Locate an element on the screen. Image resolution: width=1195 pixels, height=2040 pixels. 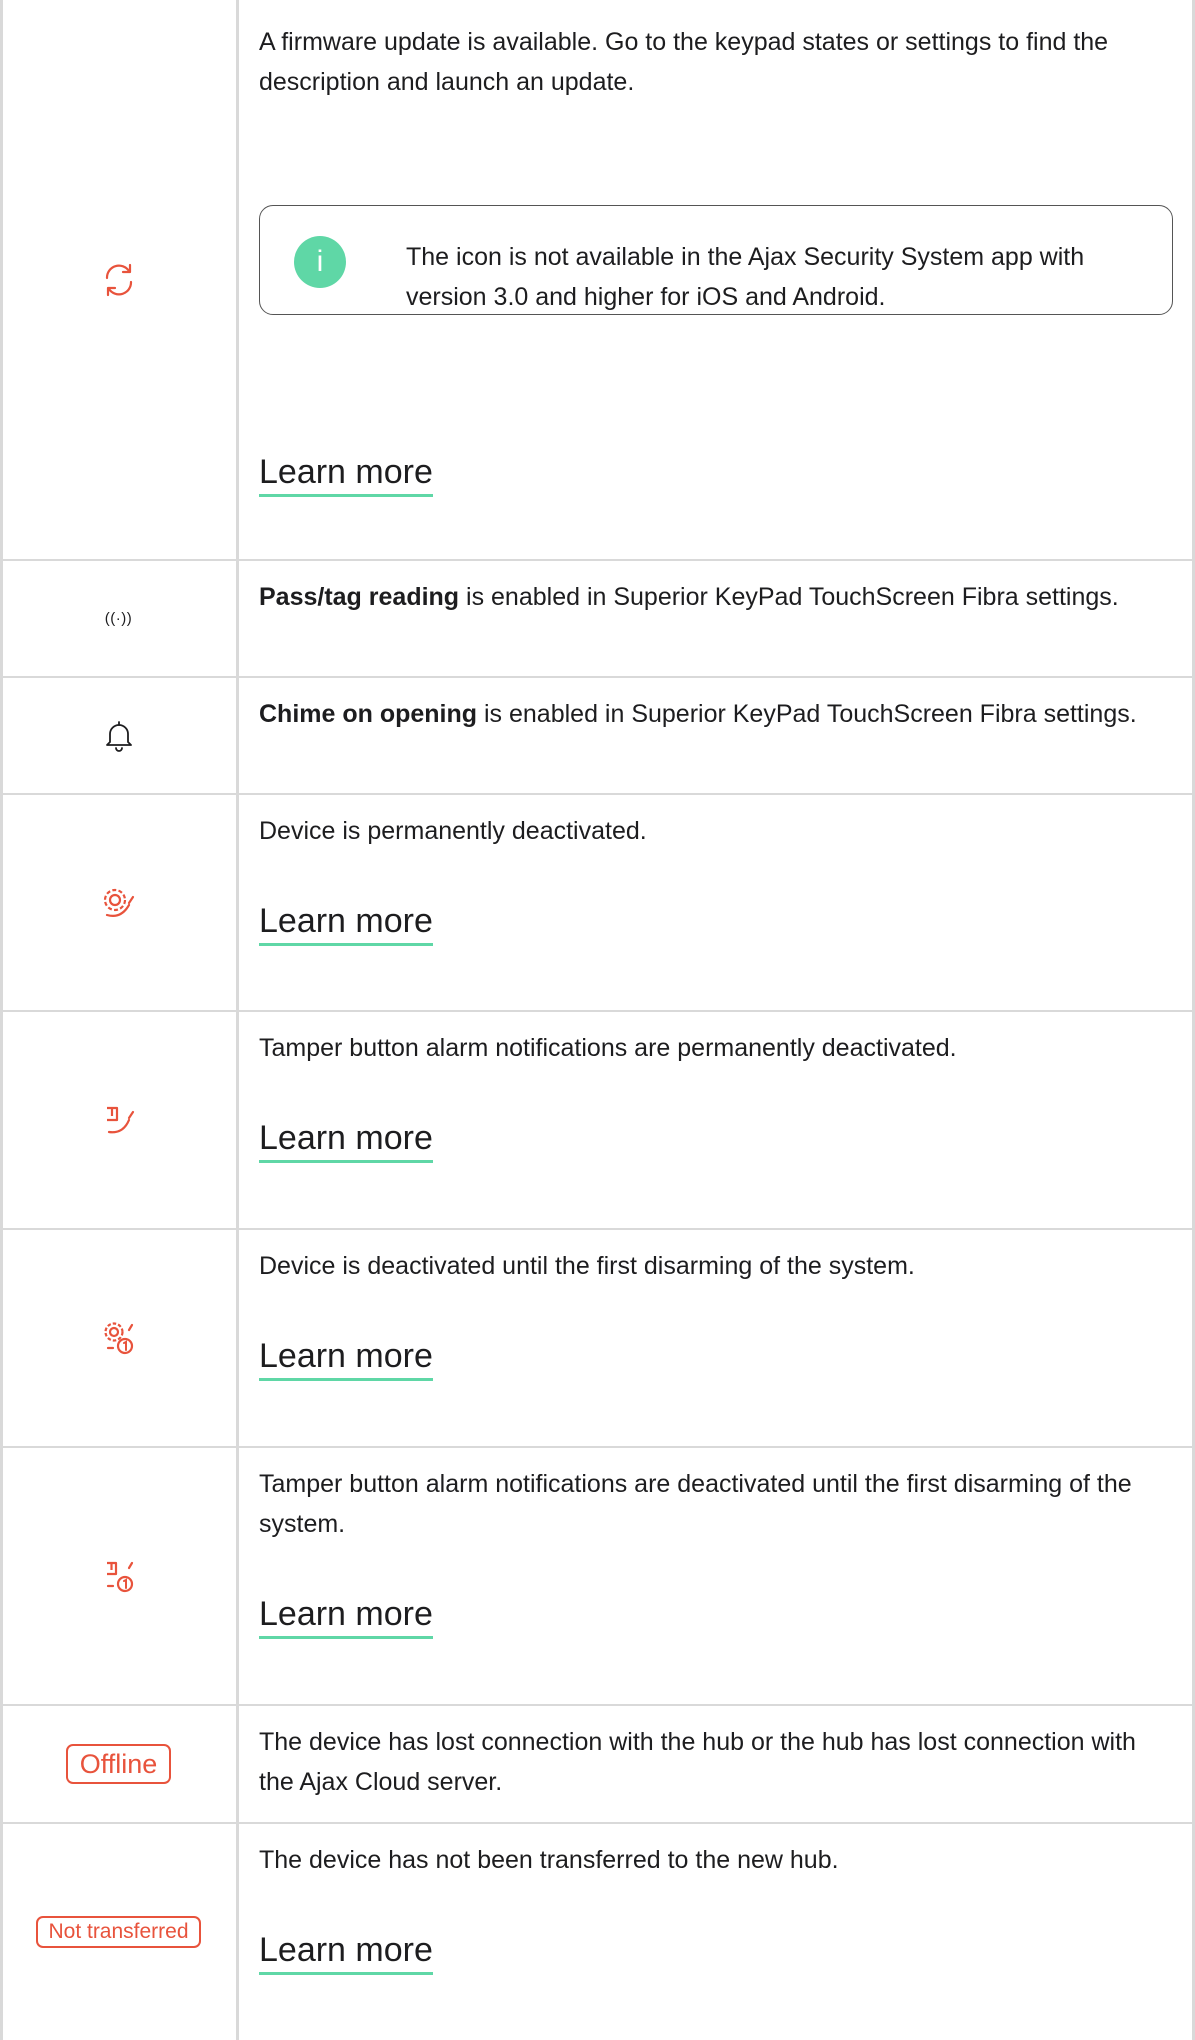
tamper-deactivated-icon is located at coordinates (120, 1120).